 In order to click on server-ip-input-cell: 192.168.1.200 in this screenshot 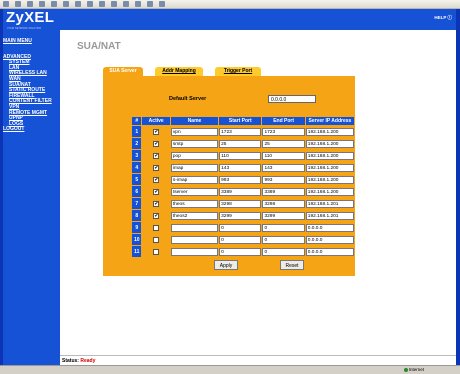, I will do `click(330, 167)`.